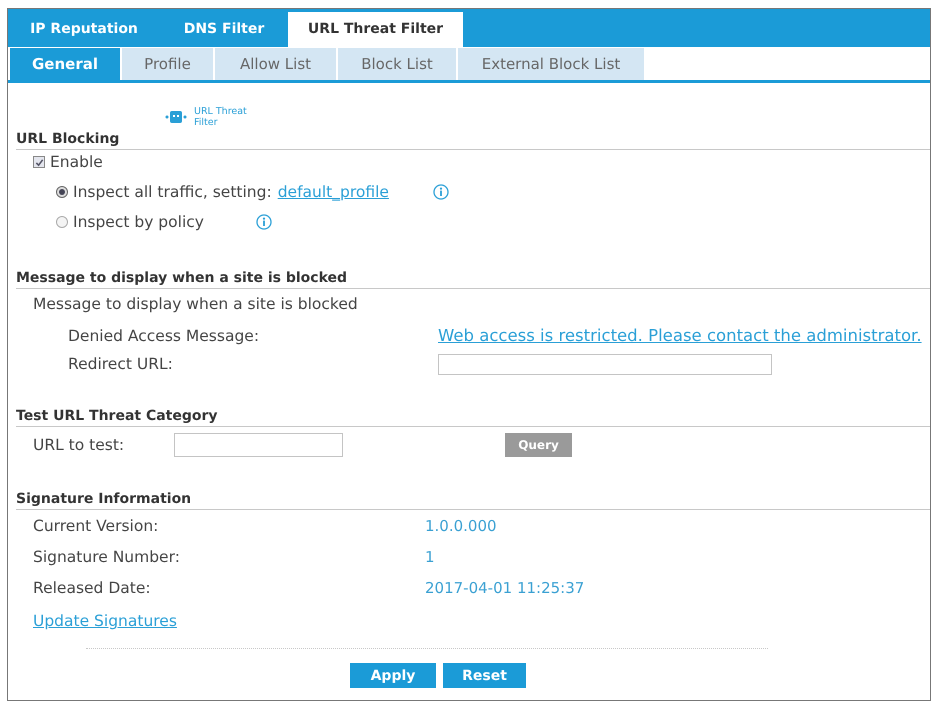 The height and width of the screenshot is (709, 937). I want to click on tab: URL Threat Filter, so click(375, 29).